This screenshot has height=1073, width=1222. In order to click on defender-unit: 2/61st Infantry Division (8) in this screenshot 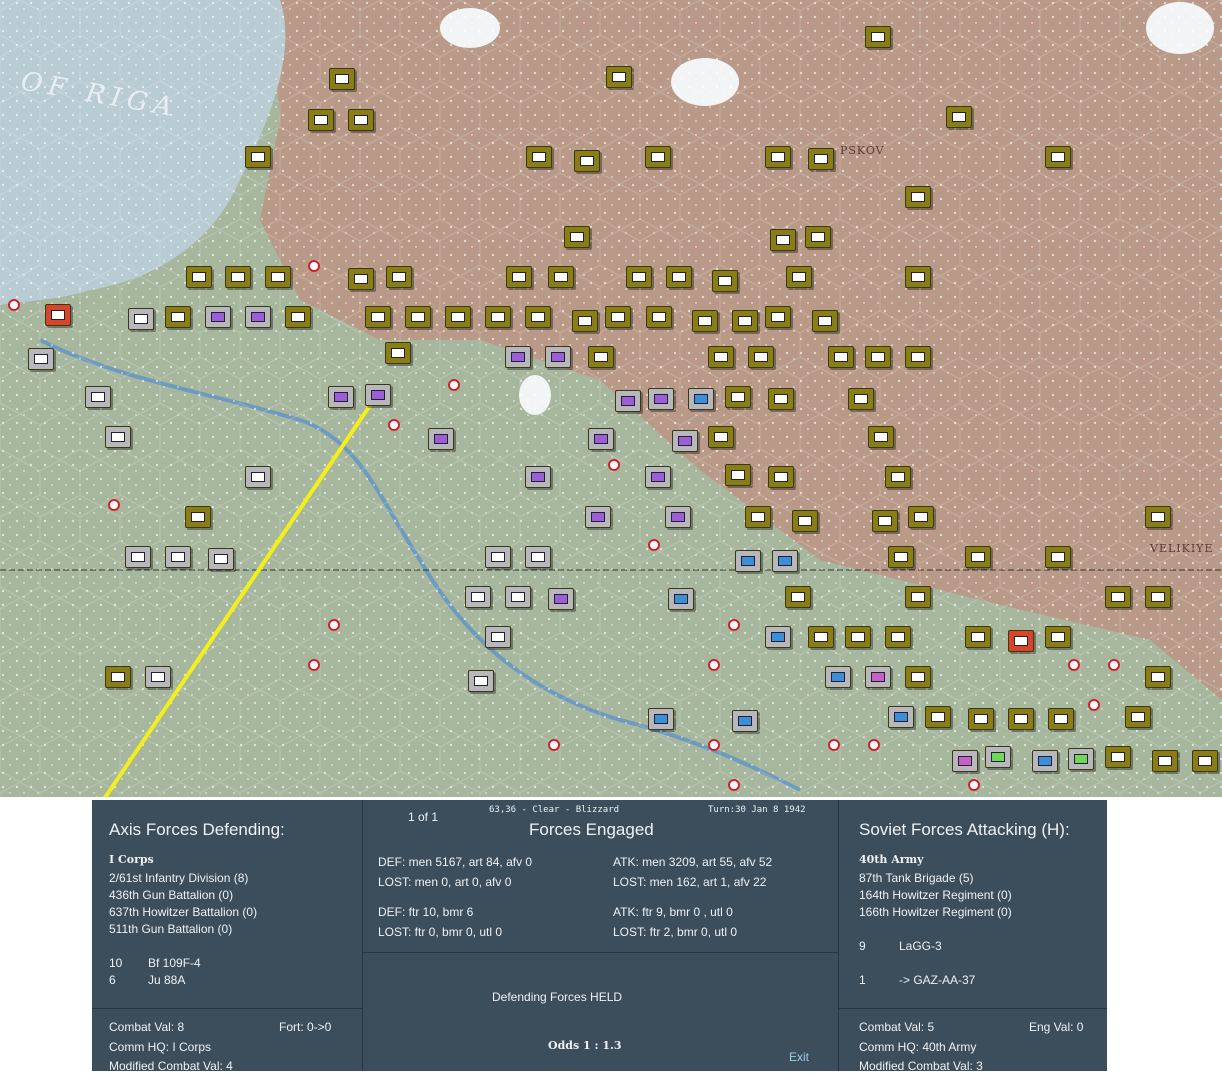, I will do `click(178, 878)`.